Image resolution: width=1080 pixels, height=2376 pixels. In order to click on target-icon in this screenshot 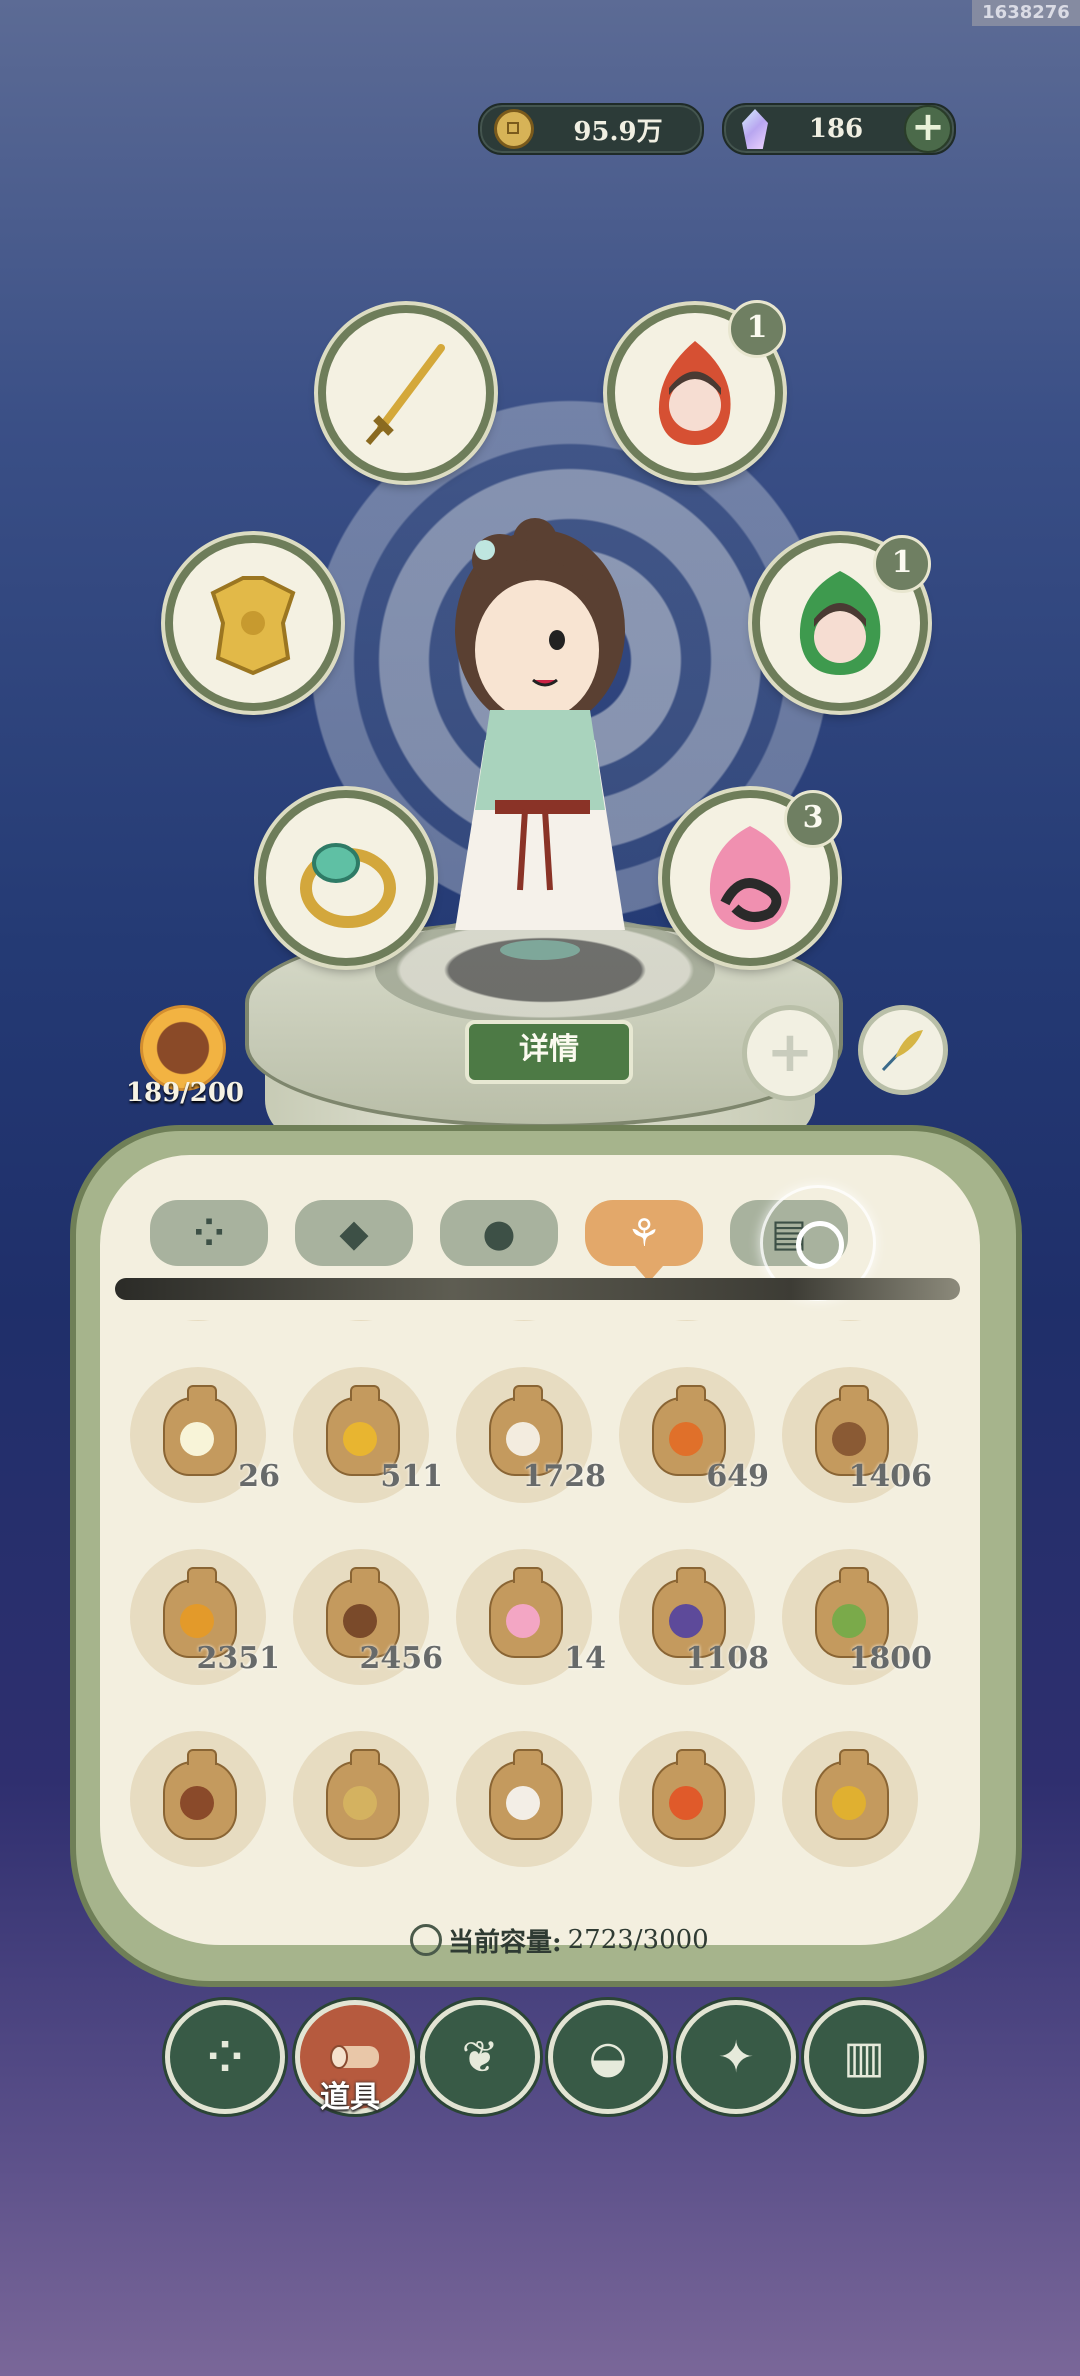, I will do `click(820, 1245)`.